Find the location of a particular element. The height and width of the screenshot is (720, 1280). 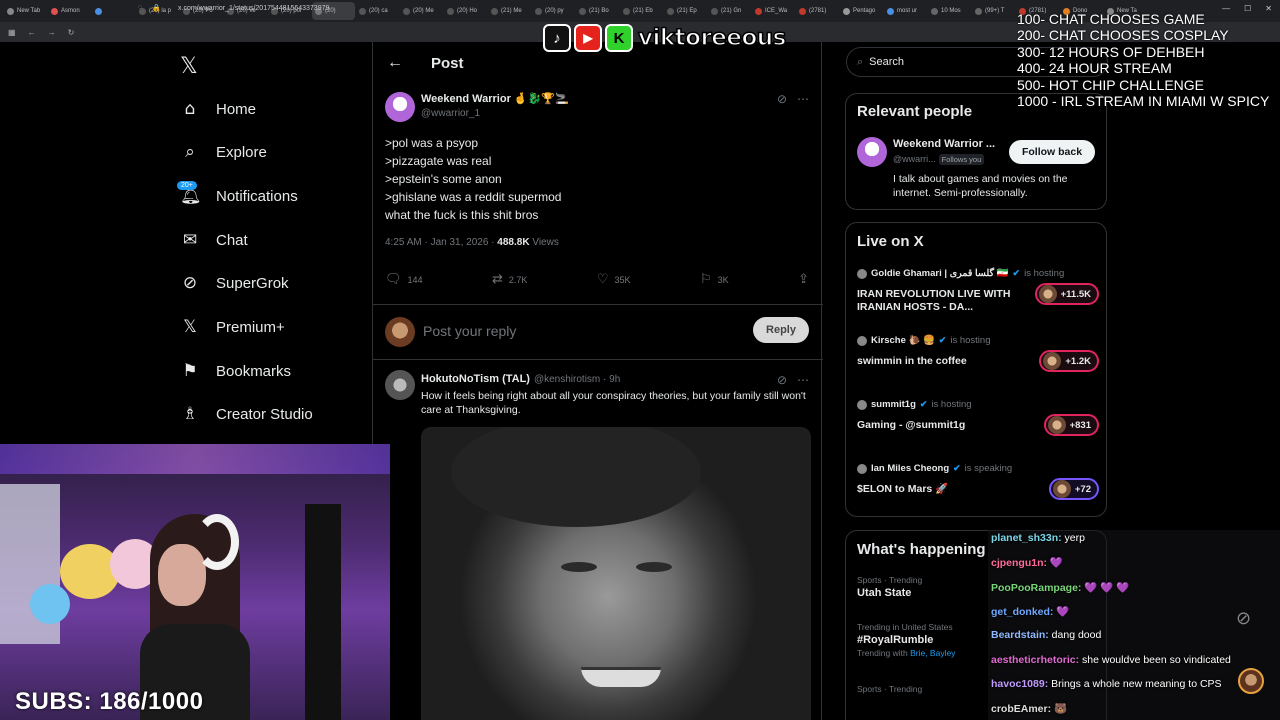

trend-item: Sports · Trending is located at coordinates (889, 689).